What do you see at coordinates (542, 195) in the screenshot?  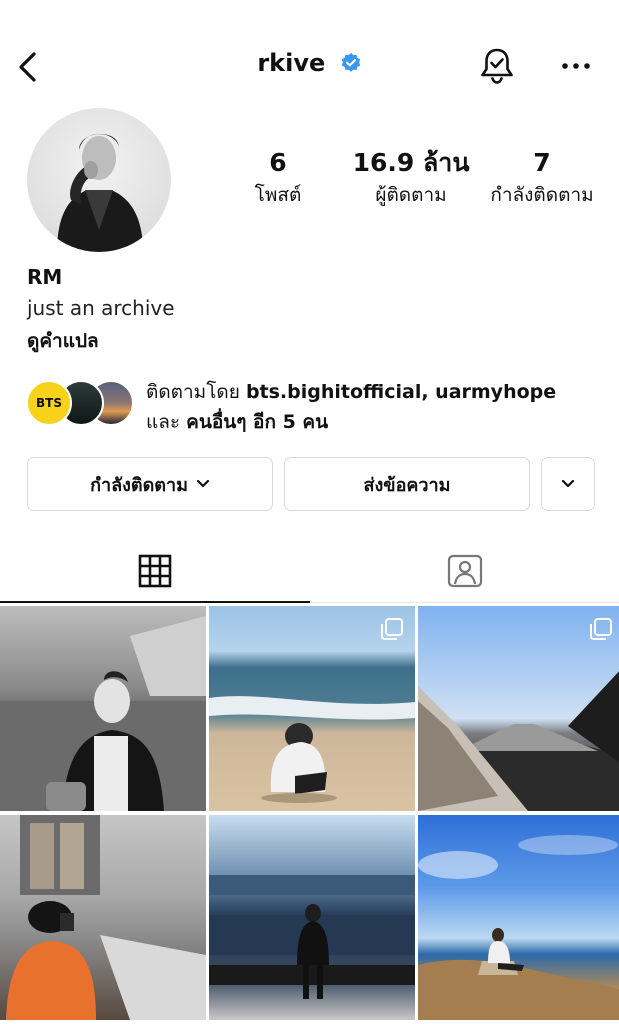 I see `following-label: กำลังติดตาม` at bounding box center [542, 195].